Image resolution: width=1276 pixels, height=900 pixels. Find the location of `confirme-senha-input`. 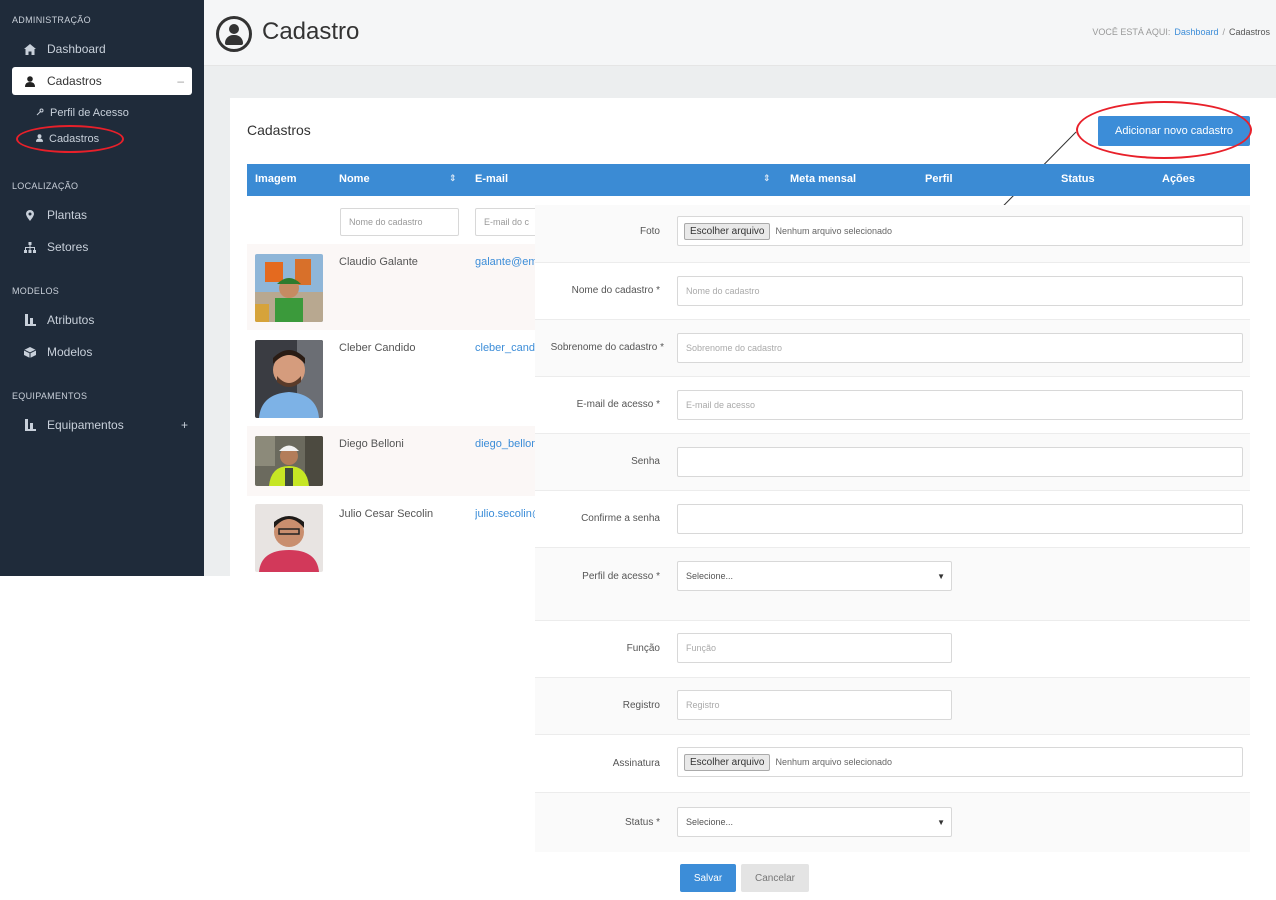

confirme-senha-input is located at coordinates (960, 519).